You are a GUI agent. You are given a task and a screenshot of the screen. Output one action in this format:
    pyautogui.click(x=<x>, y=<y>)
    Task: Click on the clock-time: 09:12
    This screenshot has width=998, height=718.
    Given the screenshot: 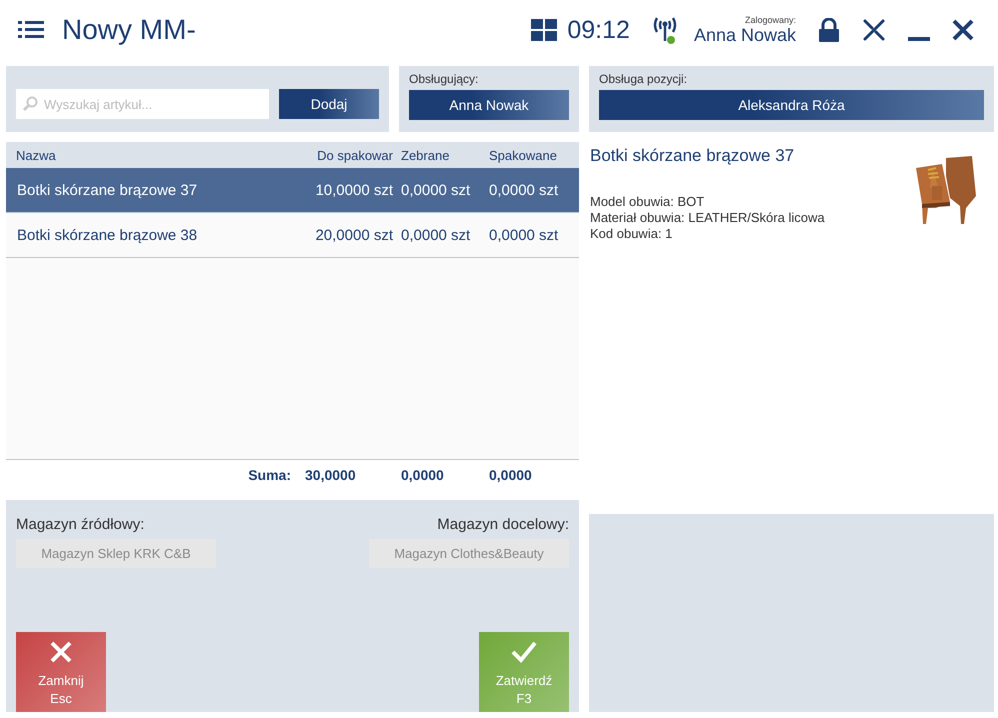 What is the action you would take?
    pyautogui.click(x=598, y=30)
    